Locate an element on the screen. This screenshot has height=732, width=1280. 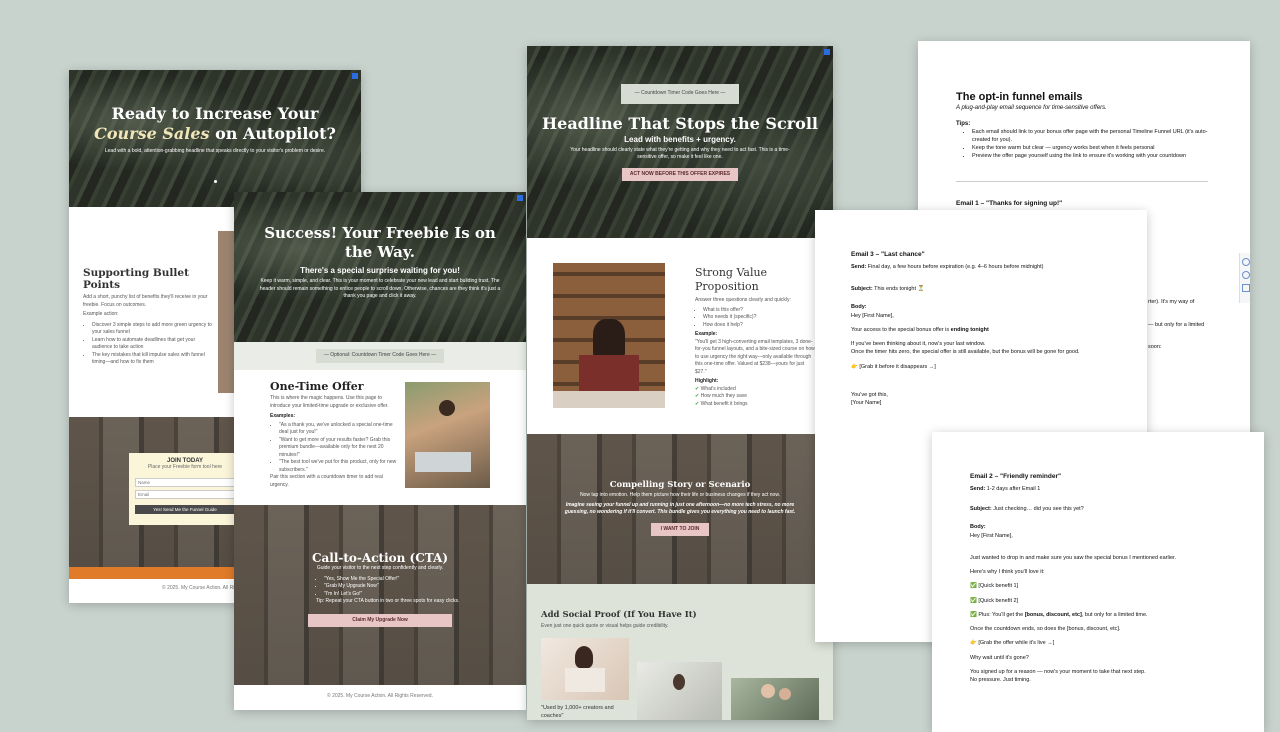
join-button: I WANT TO JOIN is located at coordinates (680, 529).